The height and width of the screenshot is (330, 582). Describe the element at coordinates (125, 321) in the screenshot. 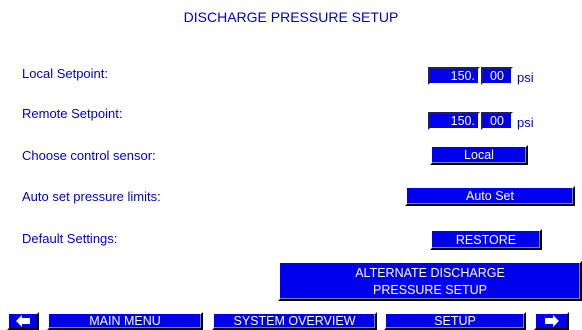

I see `main-menu-button: MAIN MENU` at that location.